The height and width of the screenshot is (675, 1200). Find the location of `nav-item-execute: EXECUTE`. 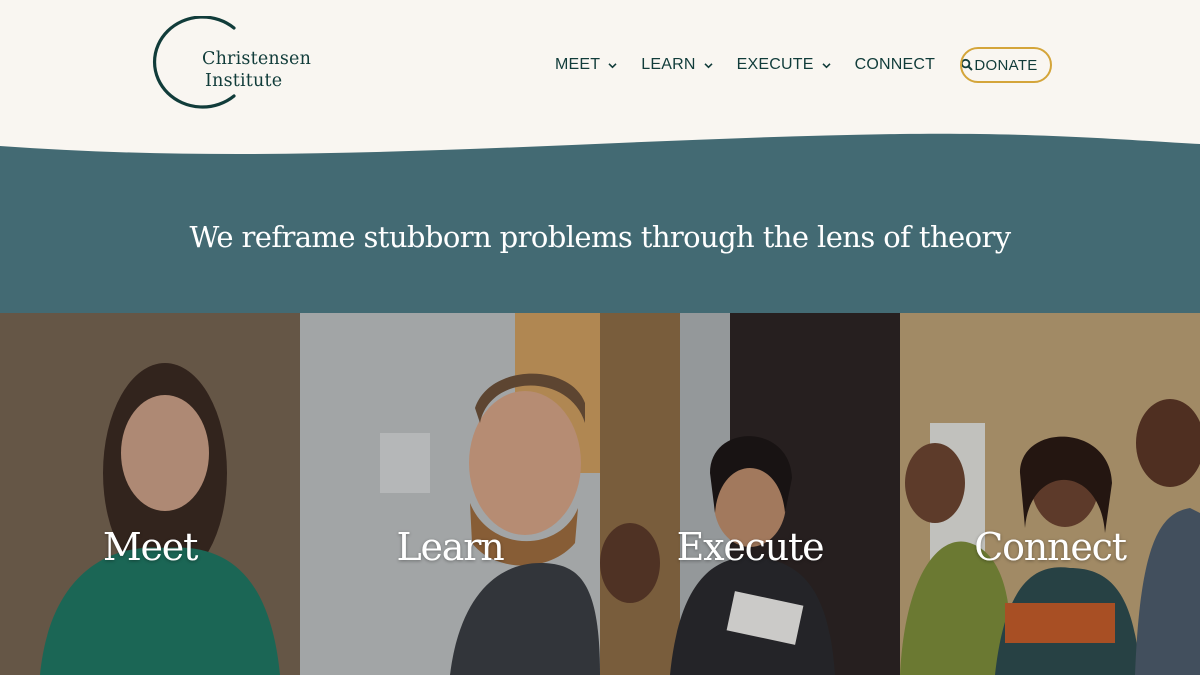

nav-item-execute: EXECUTE is located at coordinates (784, 65).